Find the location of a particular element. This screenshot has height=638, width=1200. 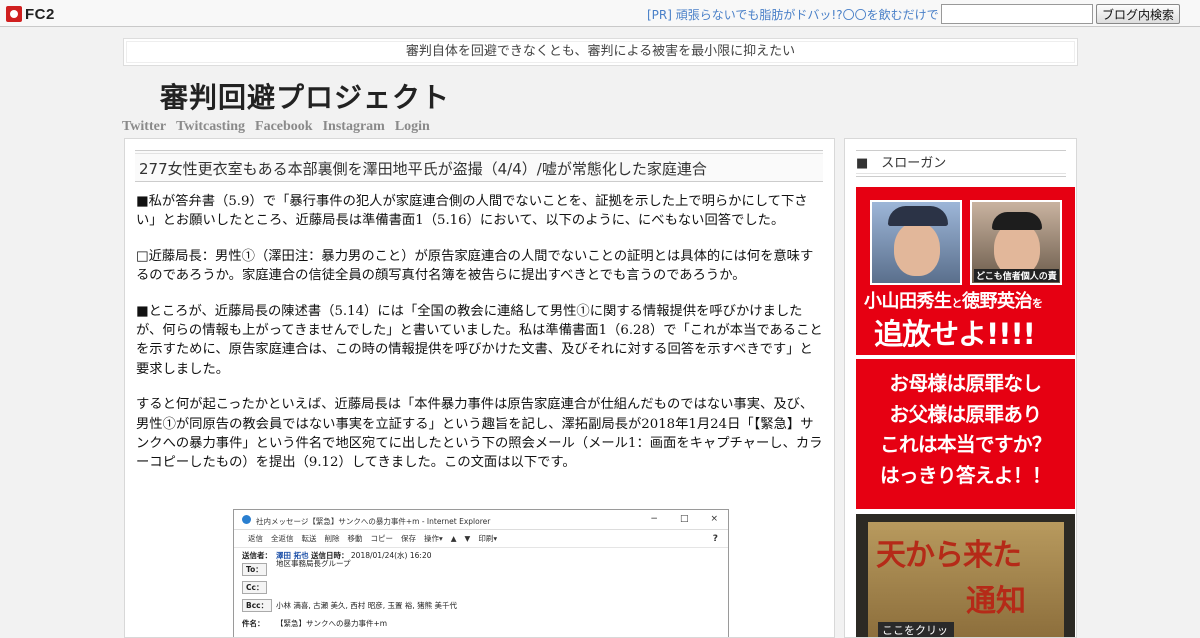

name-1: 小山田秀生 is located at coordinates (908, 301).